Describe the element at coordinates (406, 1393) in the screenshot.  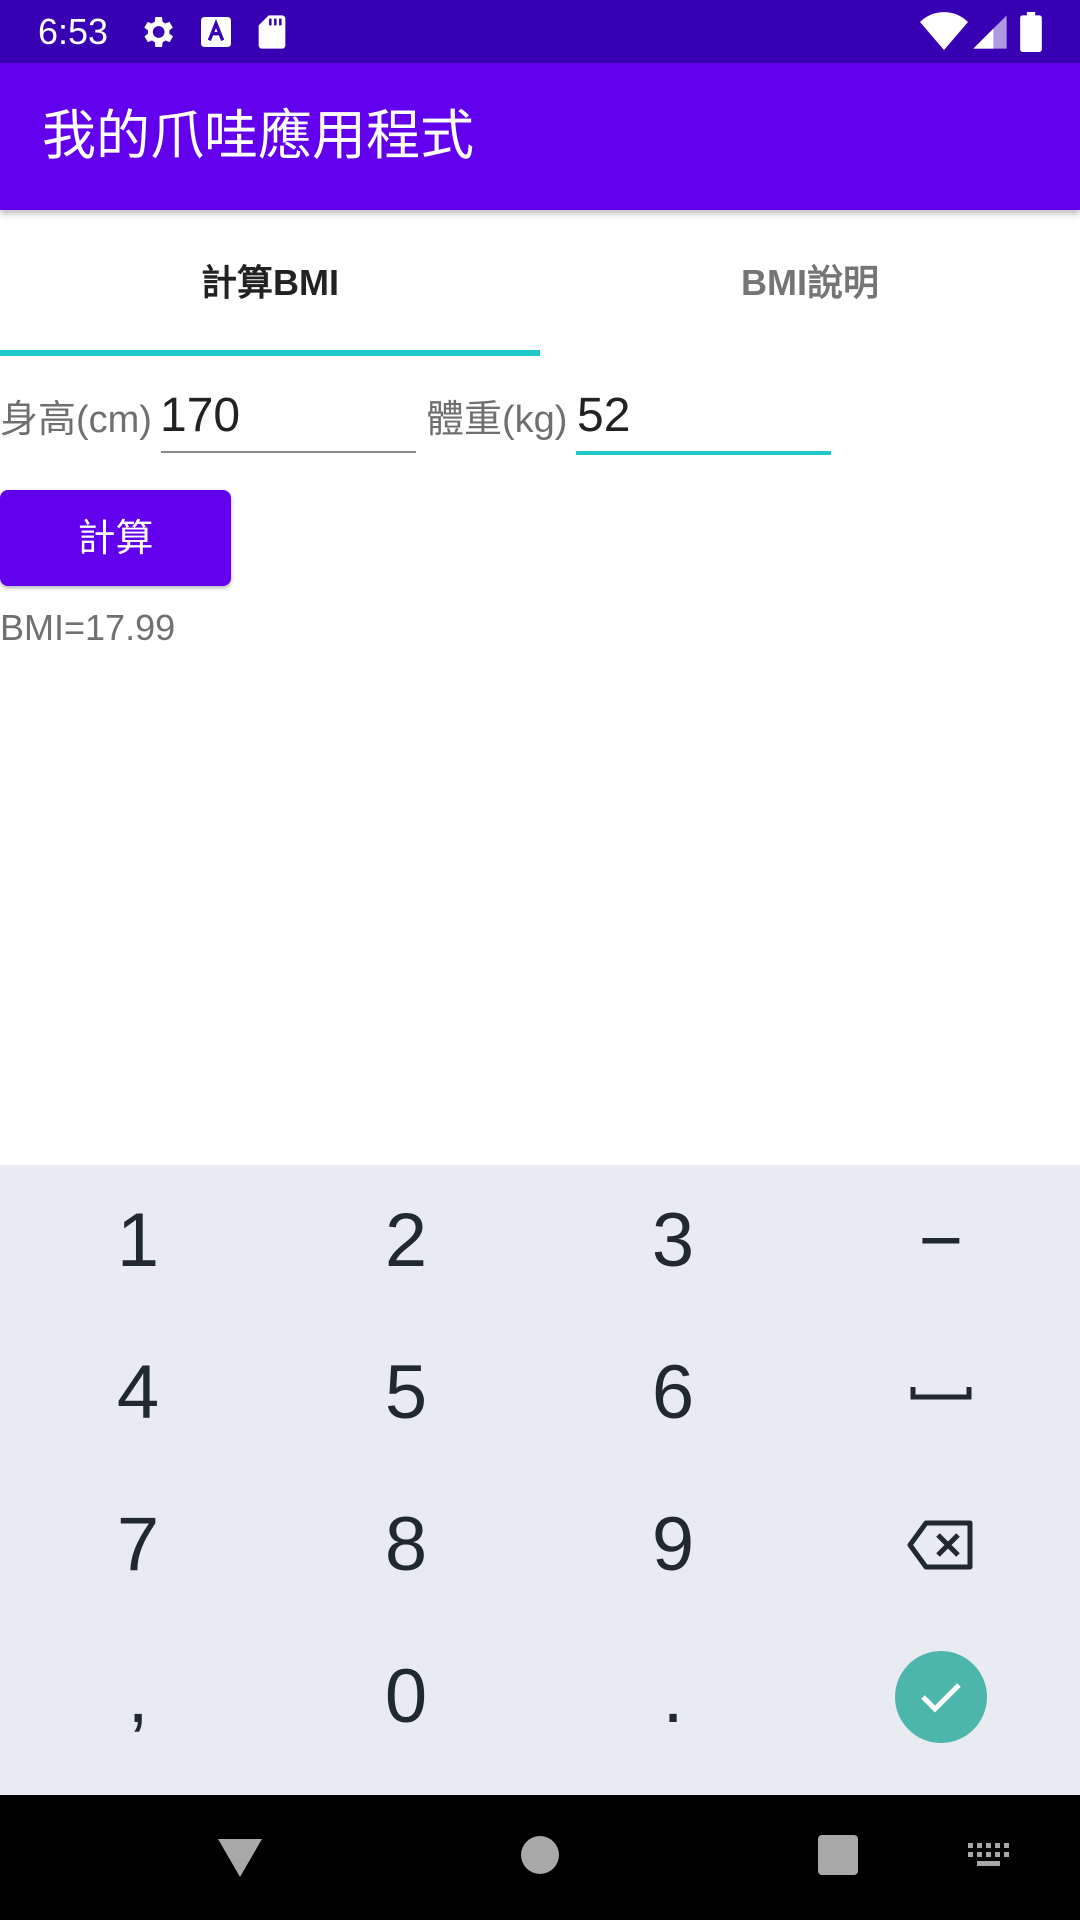
I see `key-5: 5` at that location.